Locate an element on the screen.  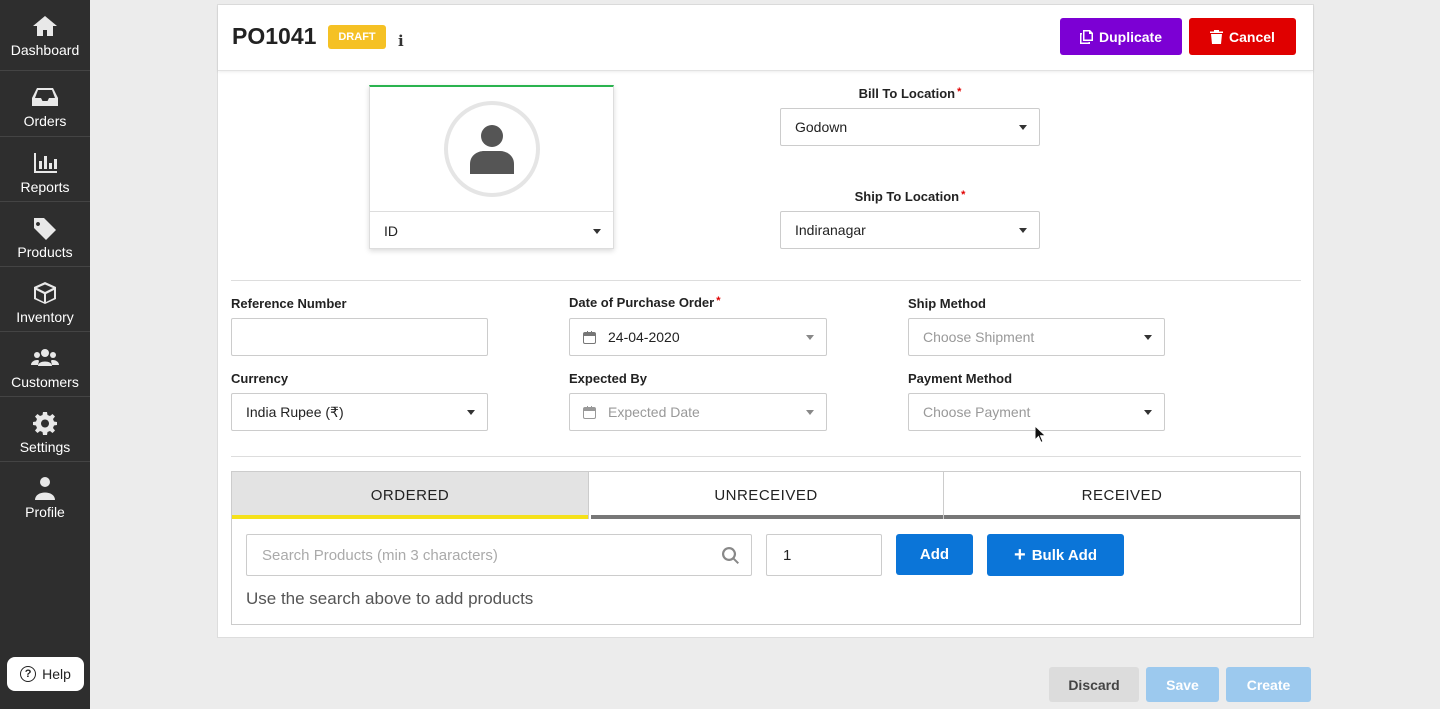
bill-to-value: Godown is located at coordinates (821, 127).